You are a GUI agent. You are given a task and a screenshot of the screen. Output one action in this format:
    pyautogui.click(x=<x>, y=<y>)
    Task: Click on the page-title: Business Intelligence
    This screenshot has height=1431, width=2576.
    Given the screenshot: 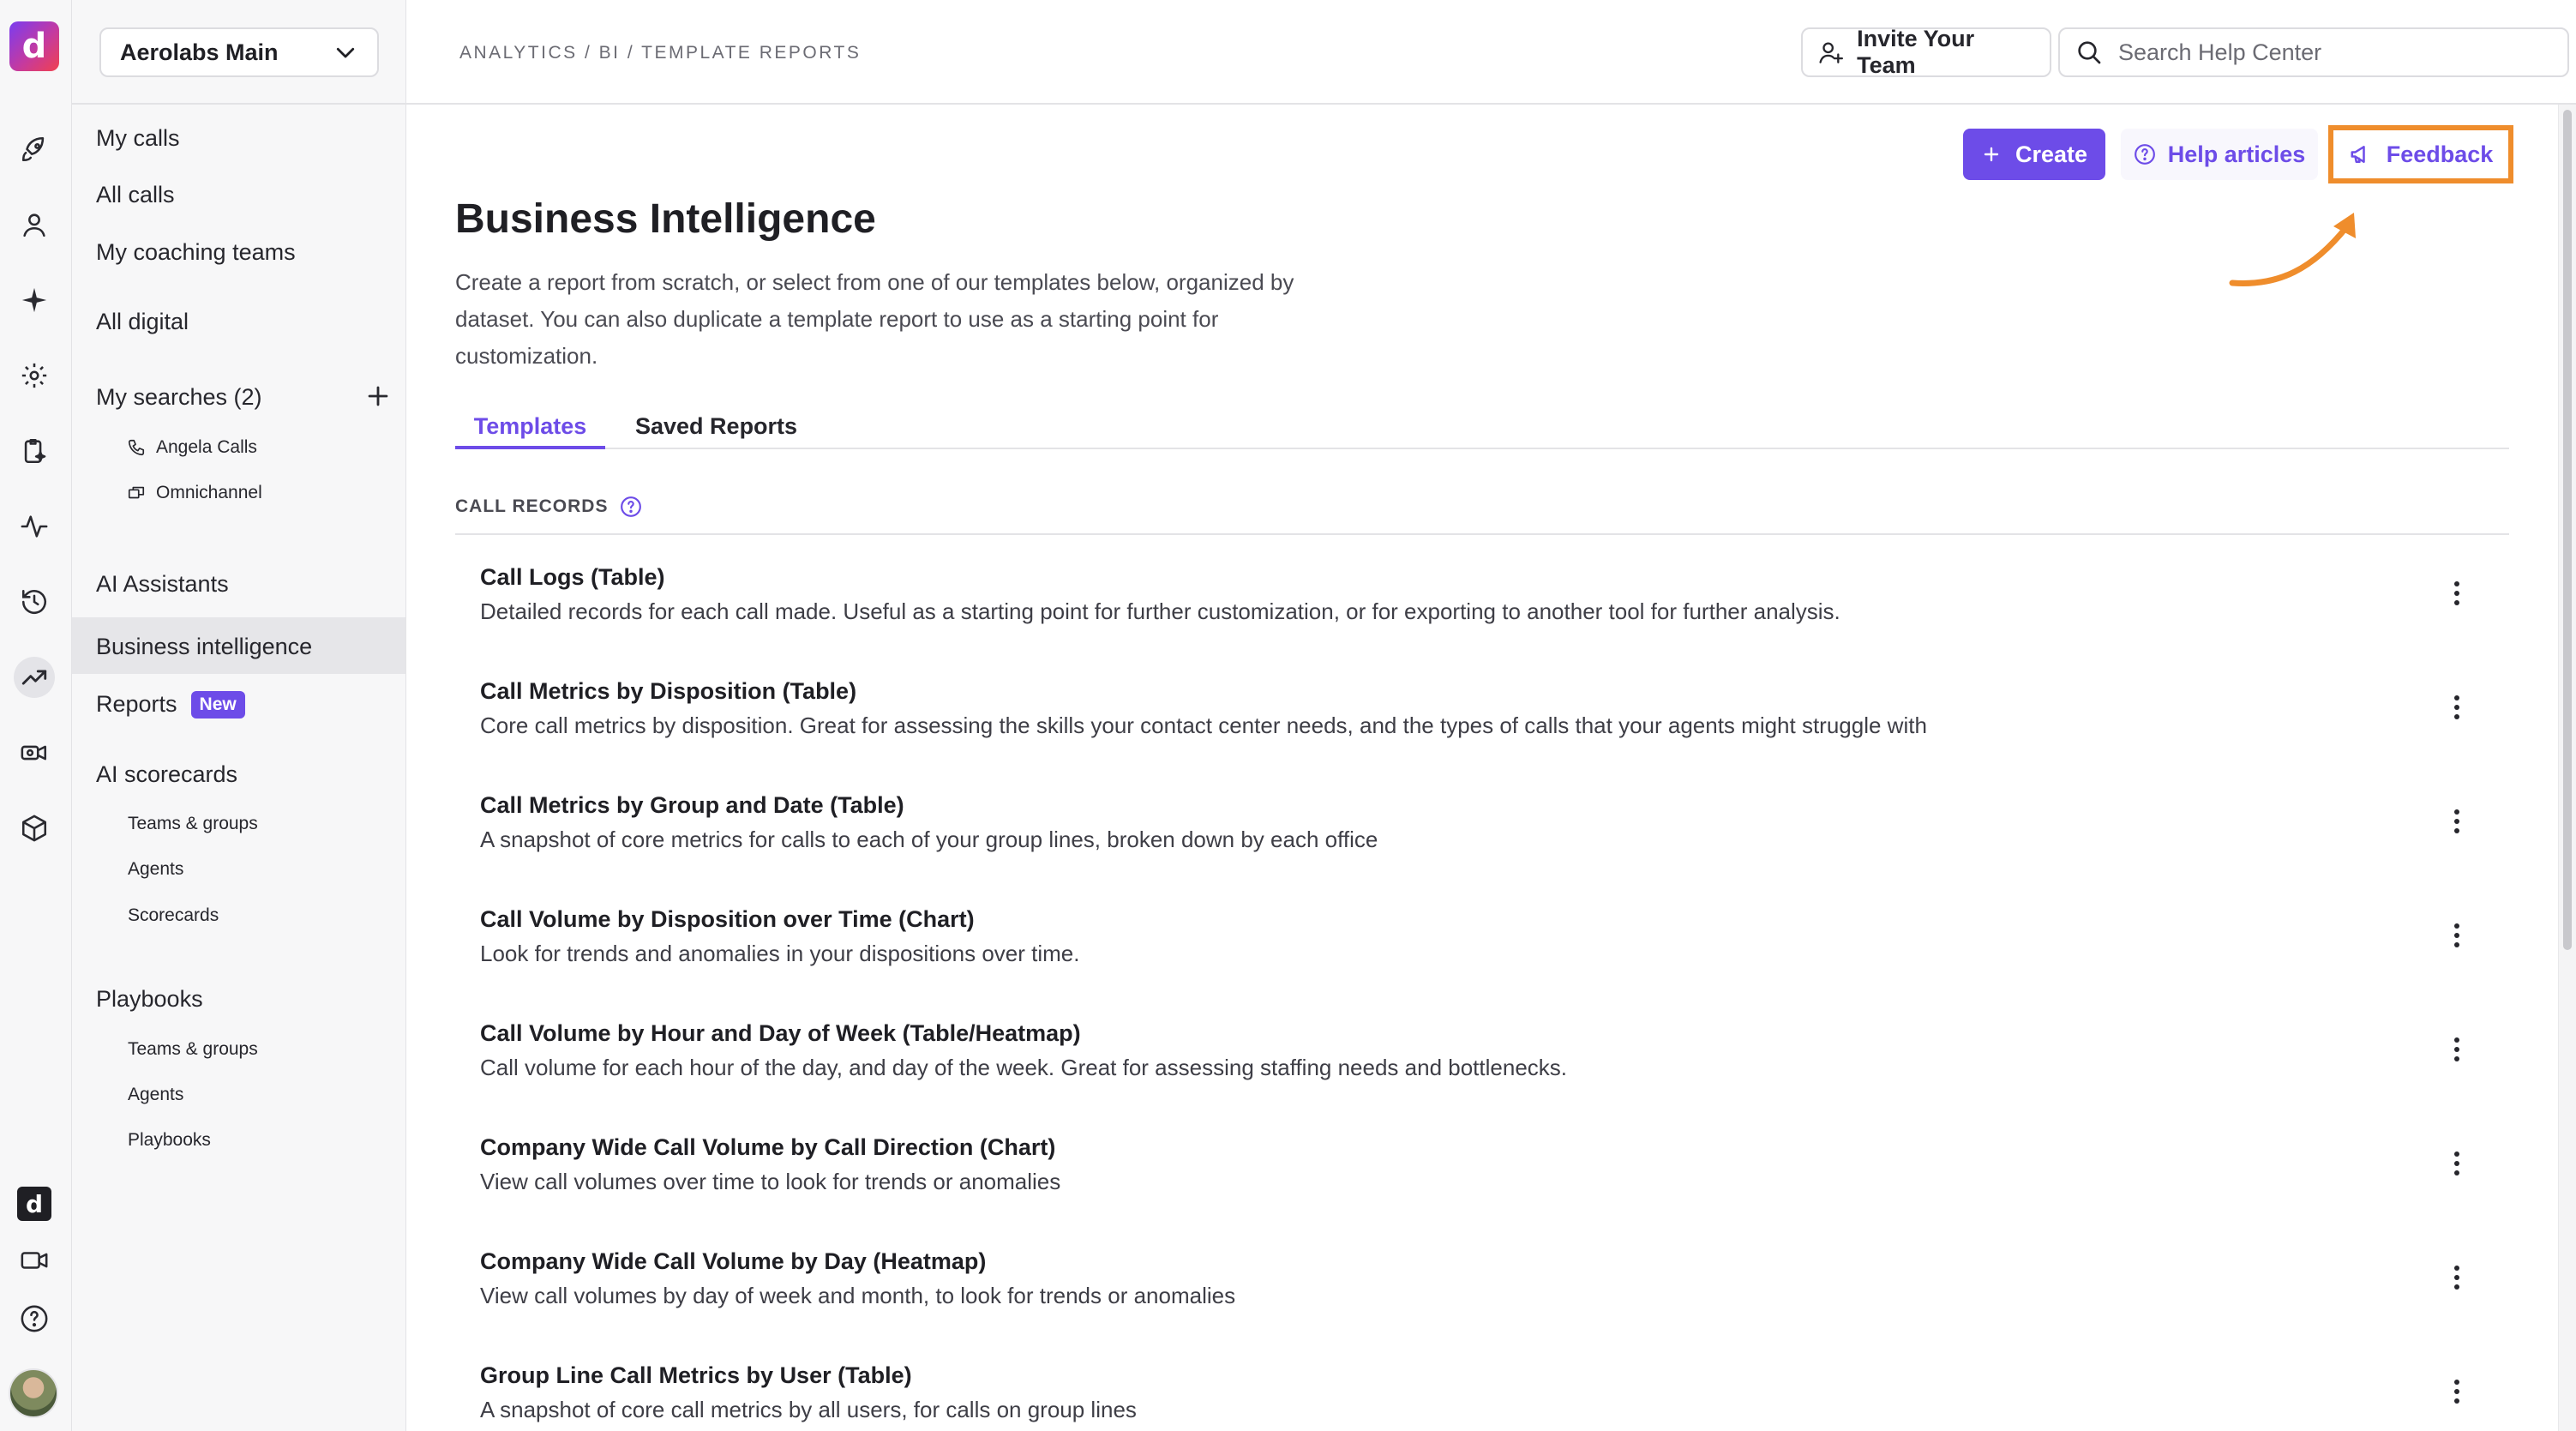 What is the action you would take?
    pyautogui.click(x=665, y=219)
    